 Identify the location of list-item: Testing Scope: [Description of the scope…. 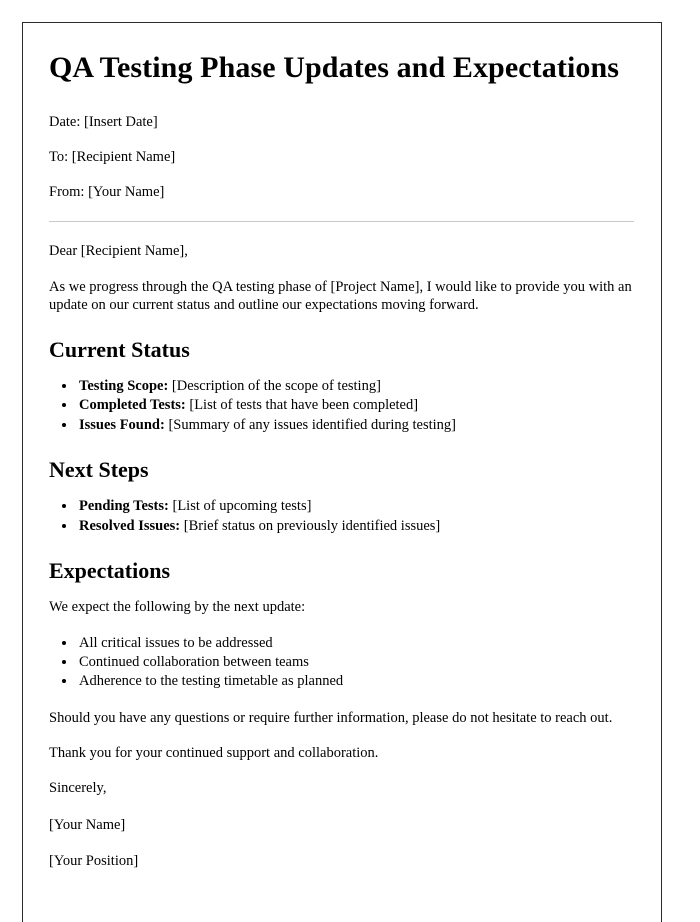
(355, 386).